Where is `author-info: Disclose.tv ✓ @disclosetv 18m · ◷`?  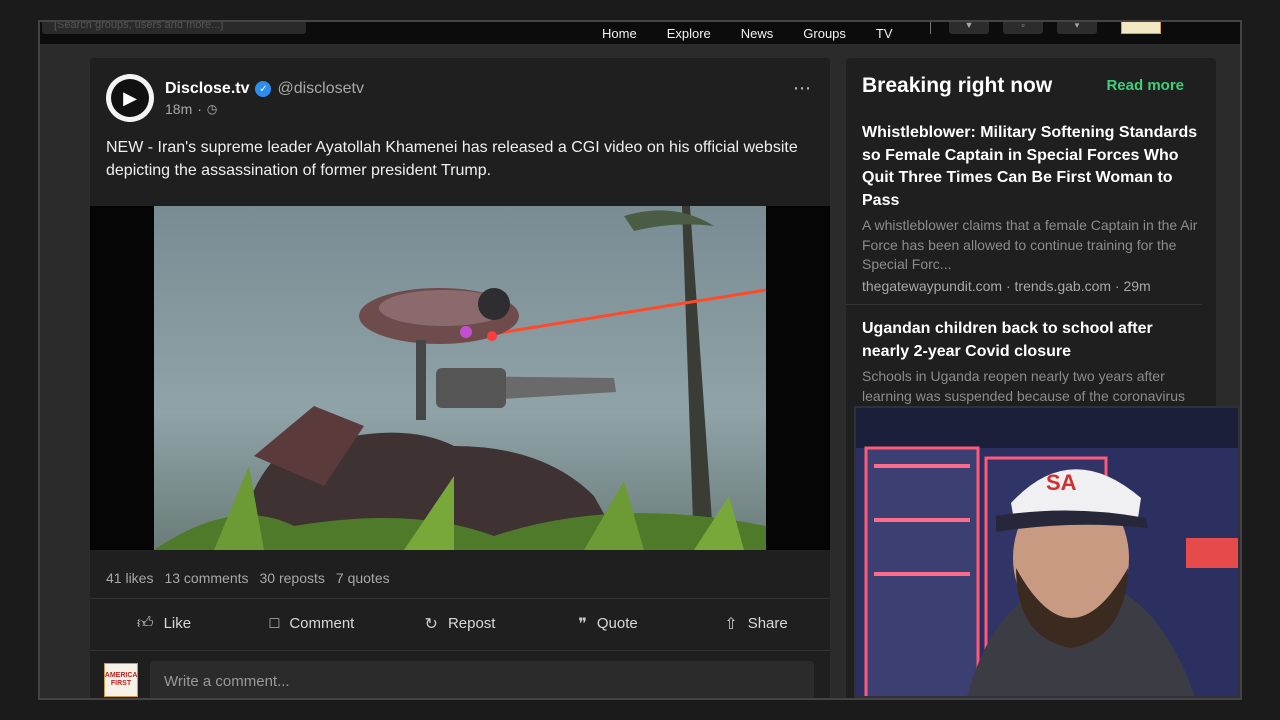 author-info: Disclose.tv ✓ @disclosetv 18m · ◷ is located at coordinates (264, 101).